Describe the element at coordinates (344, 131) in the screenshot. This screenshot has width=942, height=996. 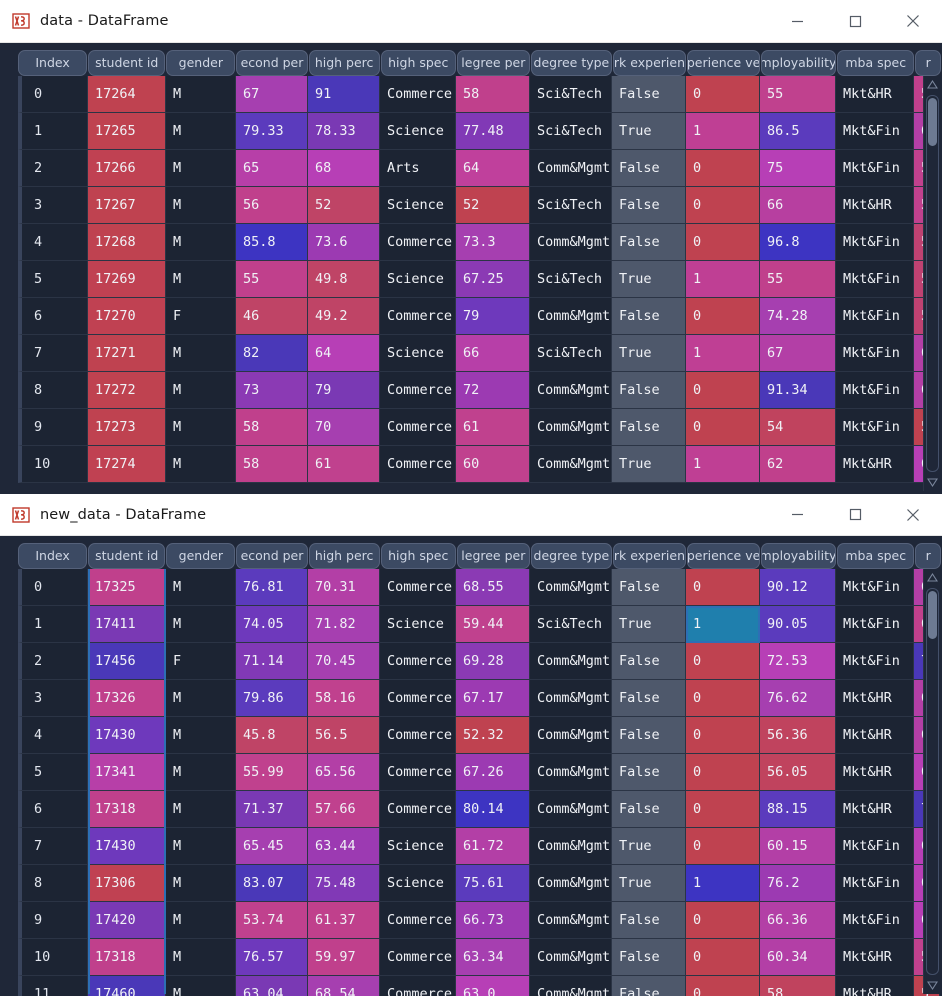
I see `data-cell: 78.33` at that location.